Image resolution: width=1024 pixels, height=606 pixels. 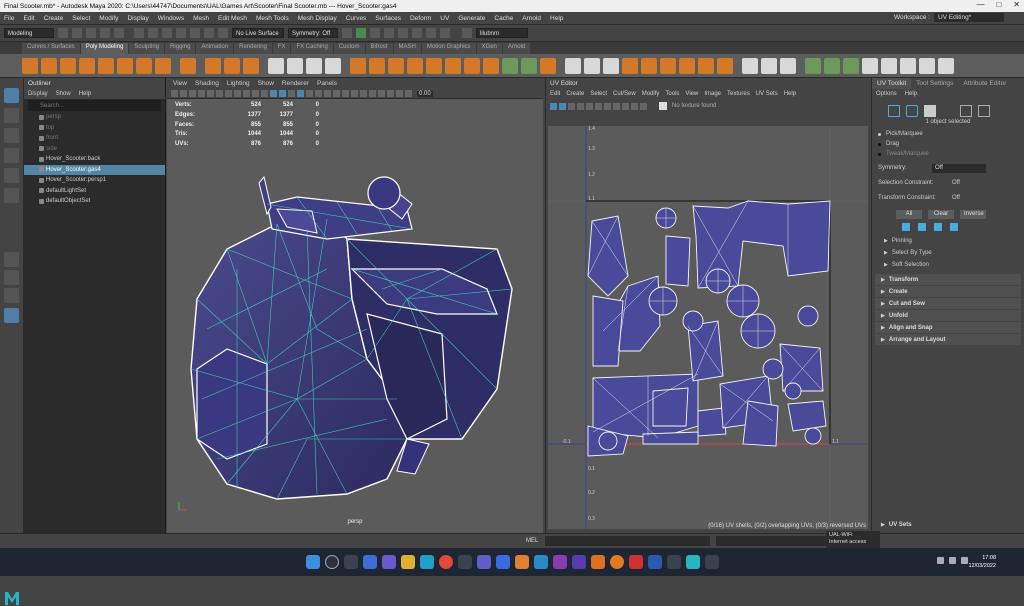 What do you see at coordinates (687, 65) in the screenshot?
I see `wedge-icon` at bounding box center [687, 65].